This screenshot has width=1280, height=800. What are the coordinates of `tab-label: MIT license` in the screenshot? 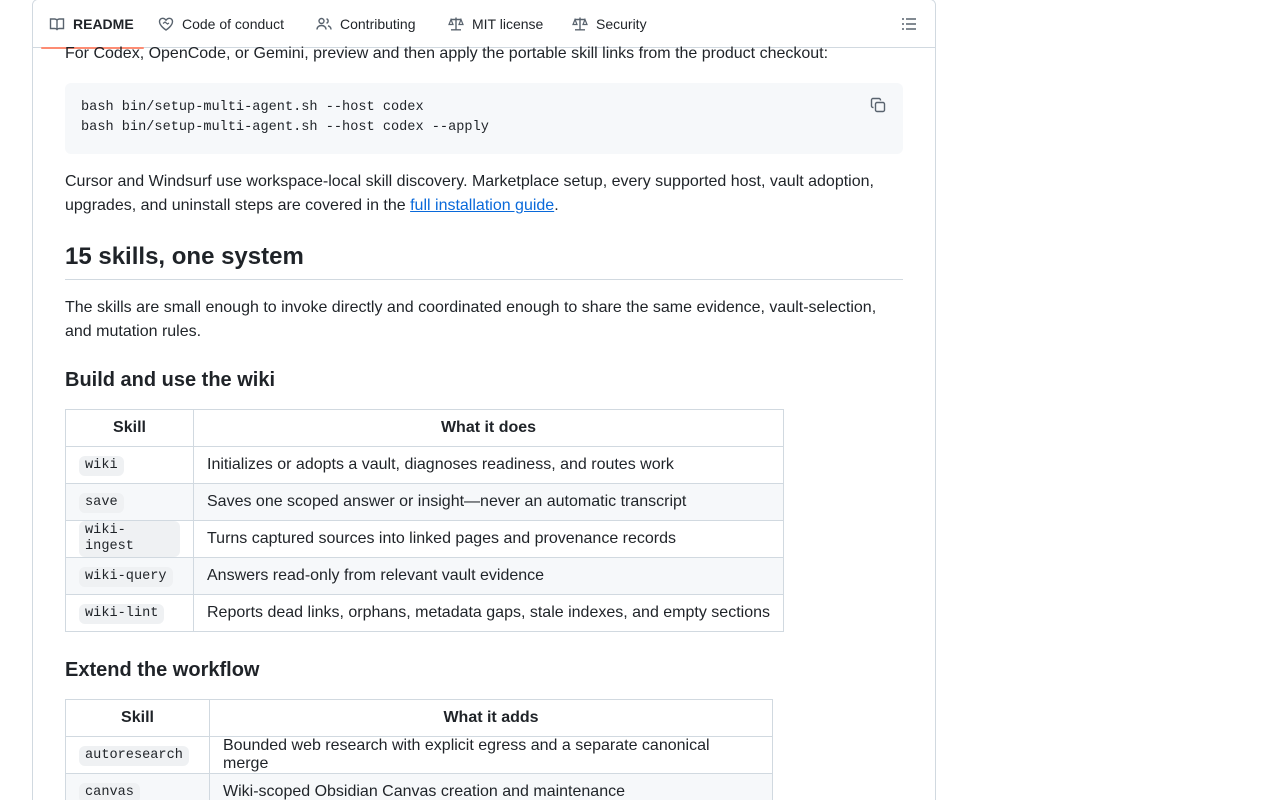 It's located at (508, 24).